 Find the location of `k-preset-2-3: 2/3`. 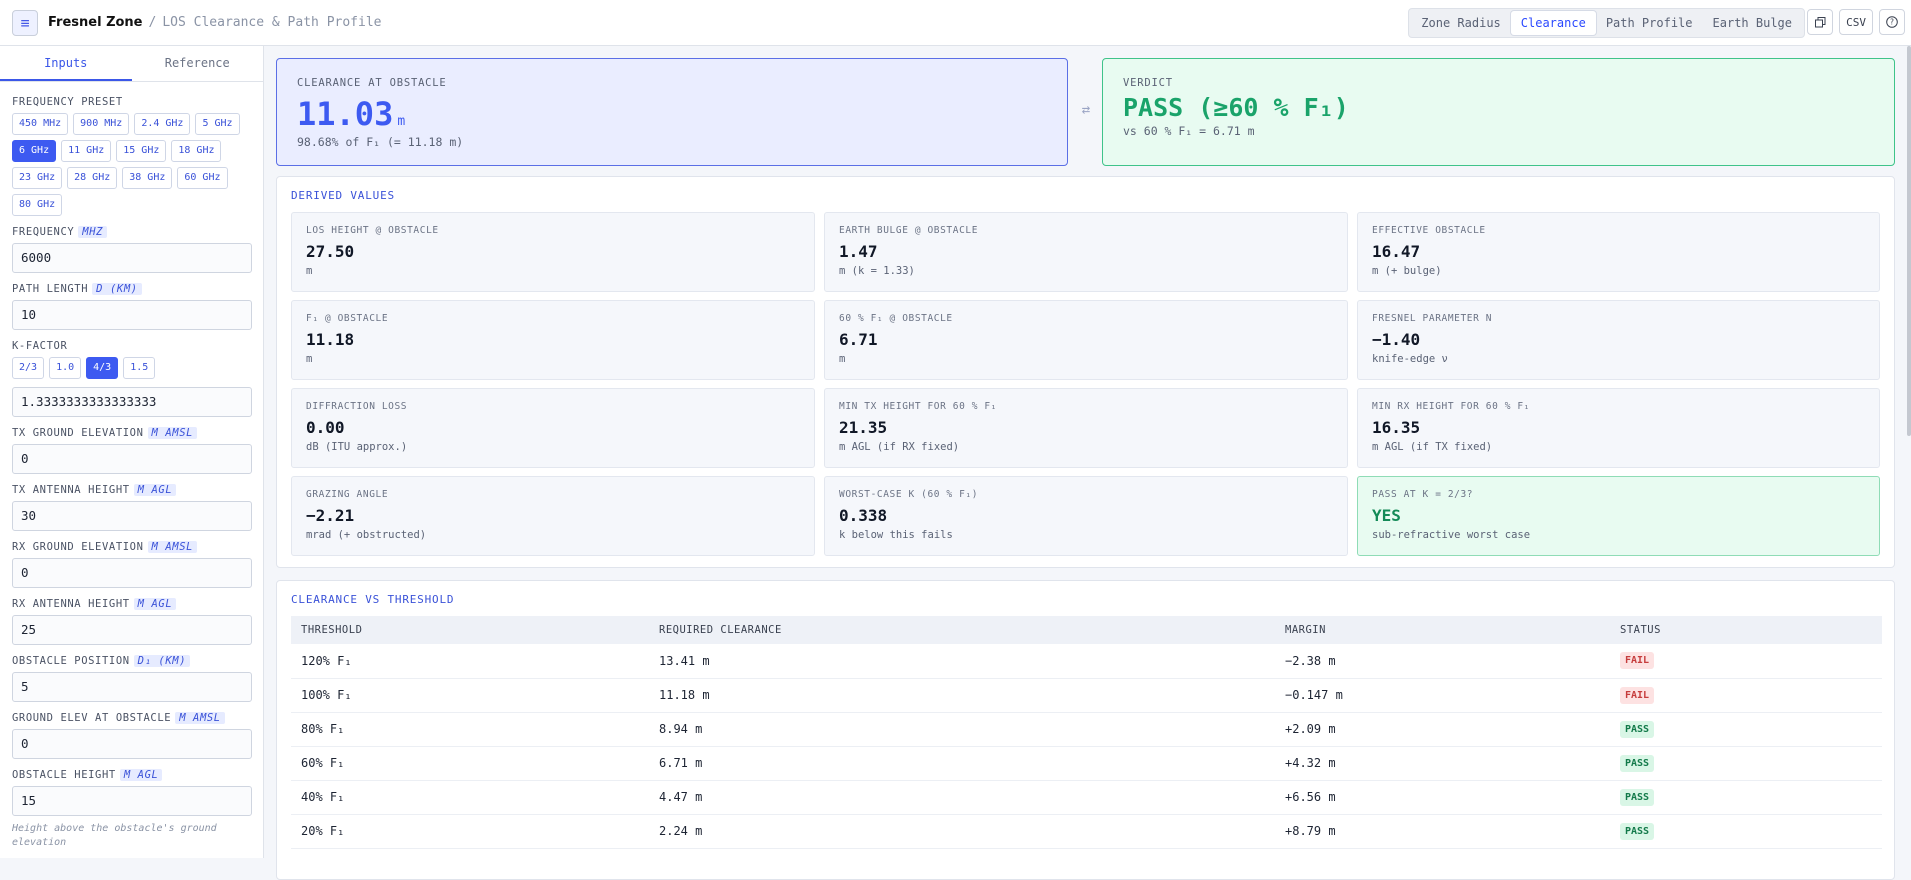

k-preset-2-3: 2/3 is located at coordinates (28, 368).